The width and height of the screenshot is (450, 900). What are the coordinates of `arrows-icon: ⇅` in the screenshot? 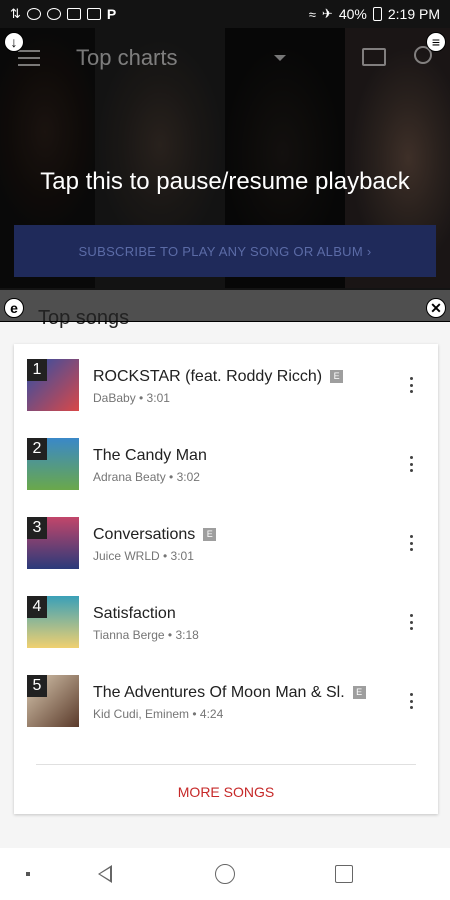 It's located at (15, 13).